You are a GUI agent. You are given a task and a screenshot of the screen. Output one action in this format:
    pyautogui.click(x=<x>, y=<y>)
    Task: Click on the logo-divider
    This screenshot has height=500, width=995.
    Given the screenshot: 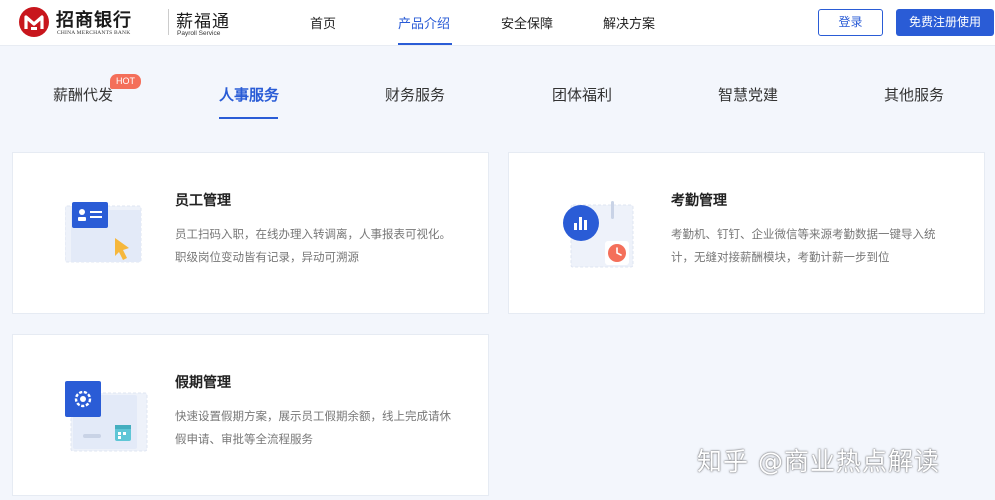 What is the action you would take?
    pyautogui.click(x=168, y=22)
    